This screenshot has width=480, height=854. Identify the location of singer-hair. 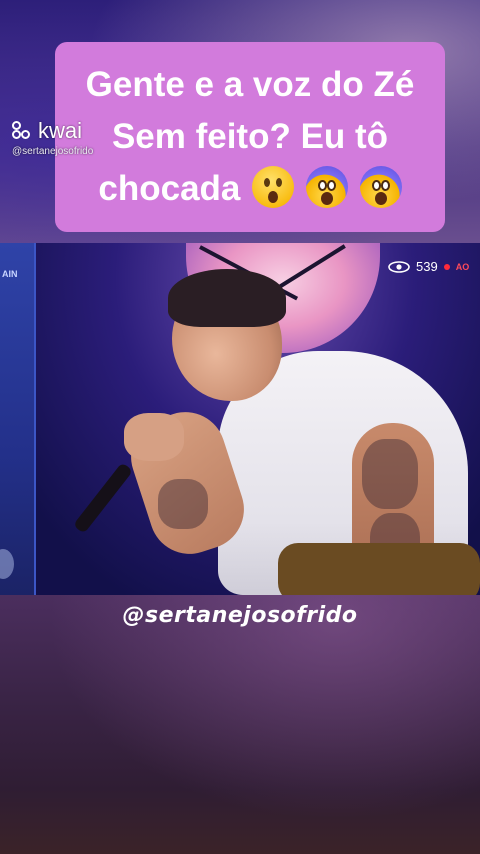
(227, 298).